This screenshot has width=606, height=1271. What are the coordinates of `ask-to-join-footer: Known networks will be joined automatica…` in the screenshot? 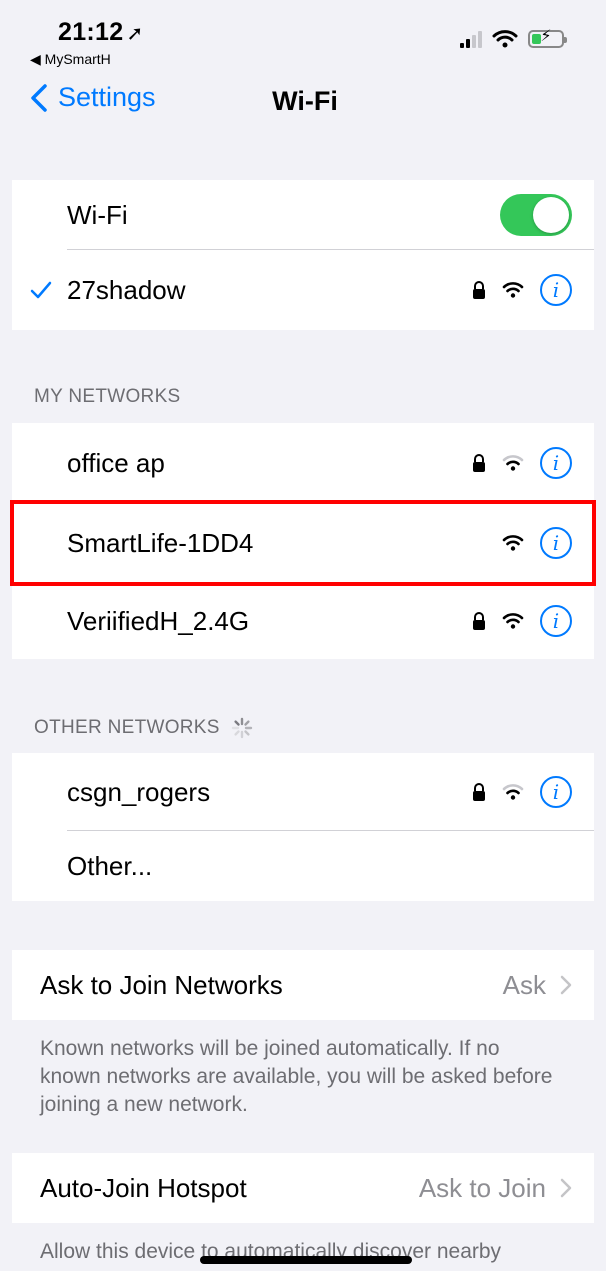 It's located at (296, 1076).